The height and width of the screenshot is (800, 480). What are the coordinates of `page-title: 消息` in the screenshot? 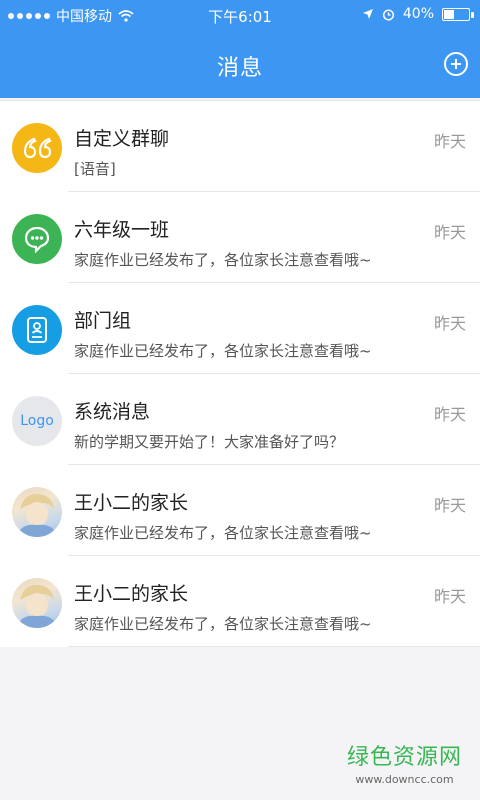 It's located at (239, 68).